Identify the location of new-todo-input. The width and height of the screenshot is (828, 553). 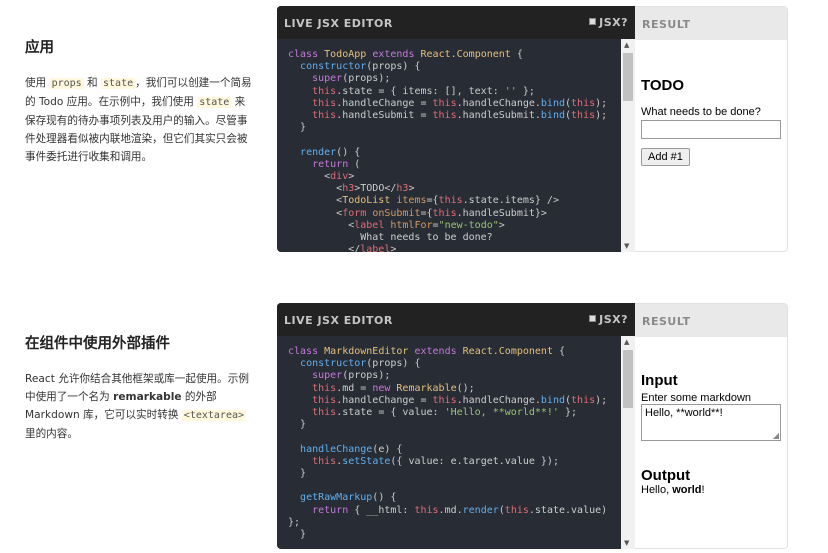
(711, 129).